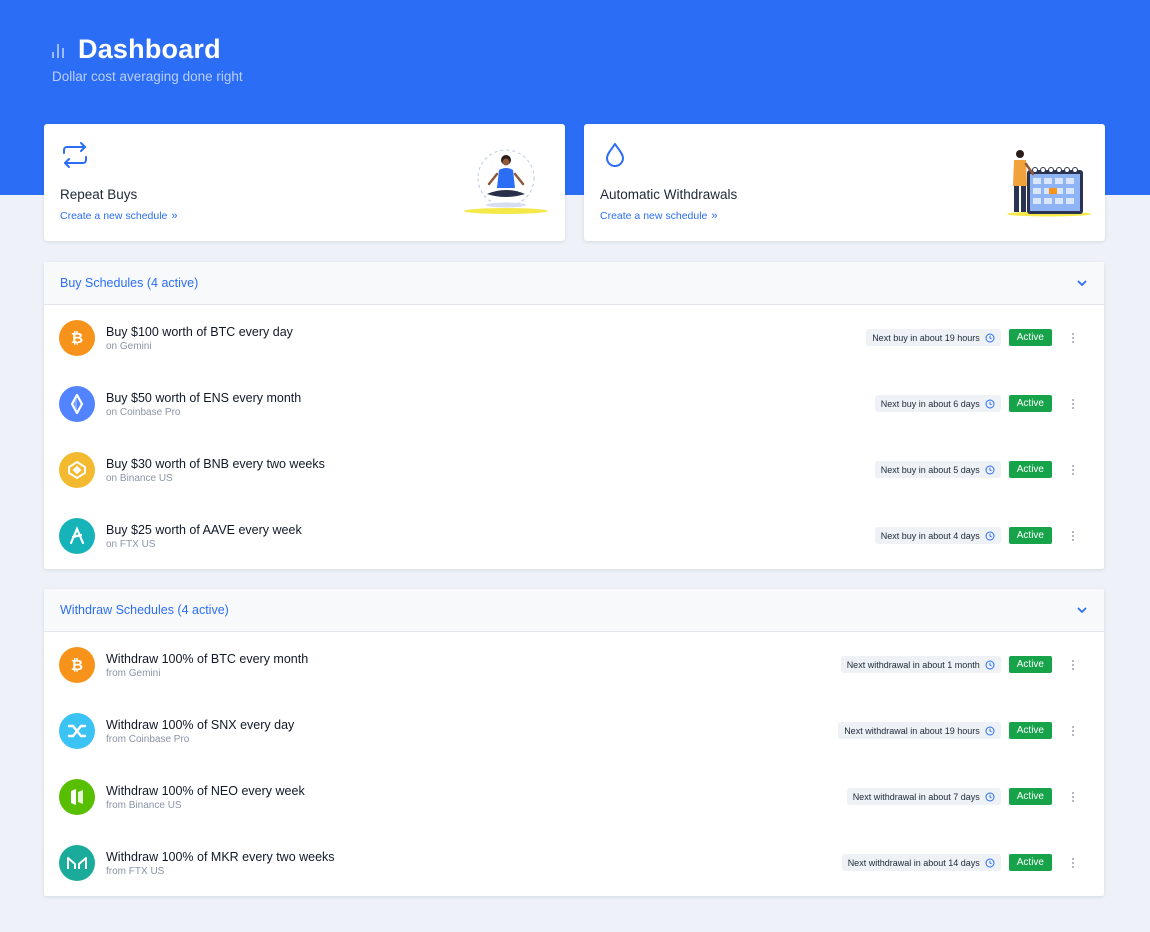 The width and height of the screenshot is (1150, 932). What do you see at coordinates (574, 610) in the screenshot?
I see `withdraw-schedules-header: Withdraw Schedules (4 active)` at bounding box center [574, 610].